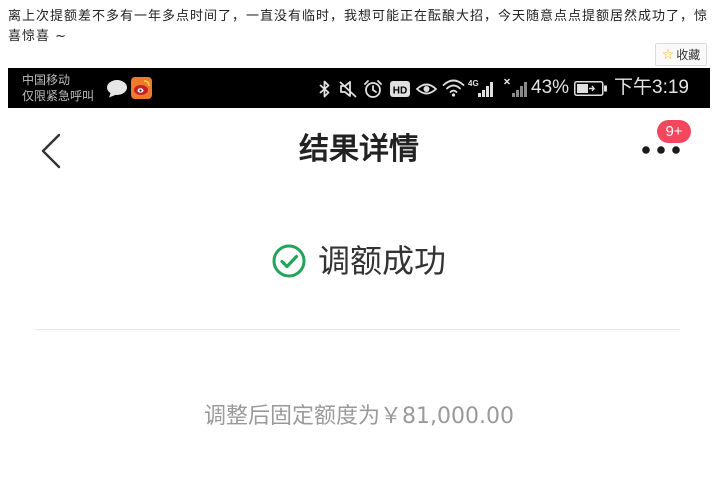  What do you see at coordinates (117, 88) in the screenshot?
I see `message-bubble-icon` at bounding box center [117, 88].